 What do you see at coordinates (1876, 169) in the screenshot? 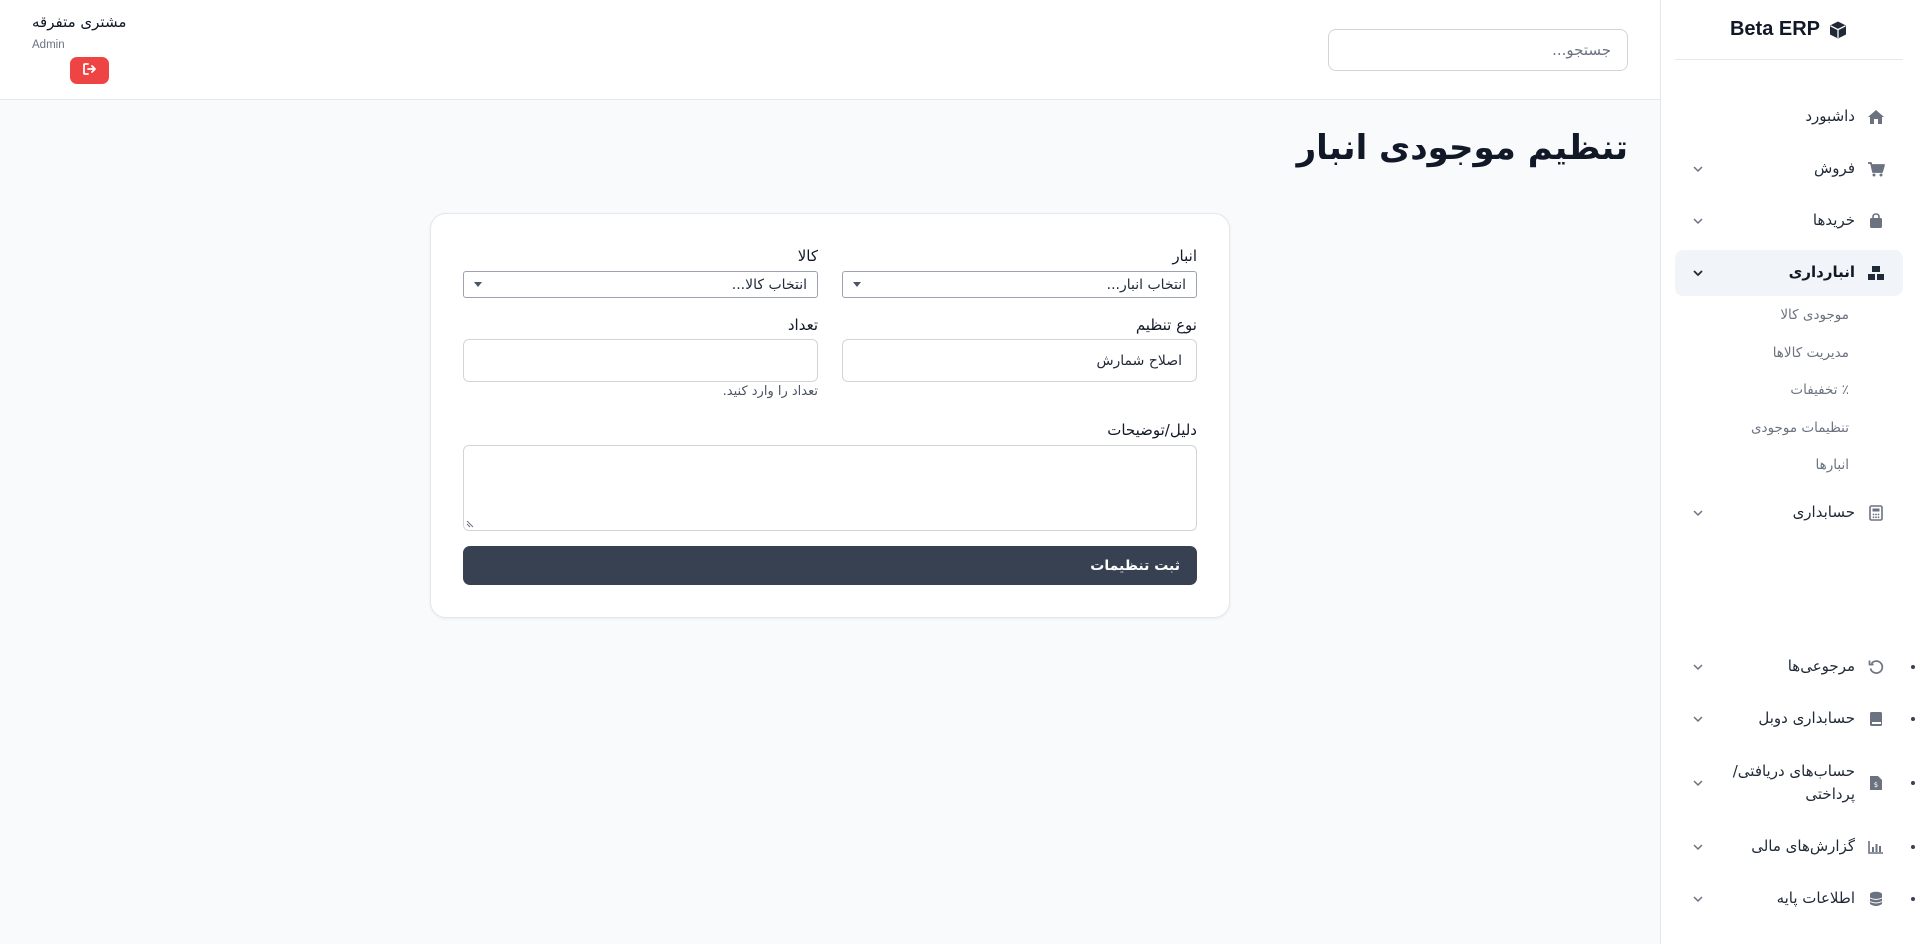
I see `cart-icon` at bounding box center [1876, 169].